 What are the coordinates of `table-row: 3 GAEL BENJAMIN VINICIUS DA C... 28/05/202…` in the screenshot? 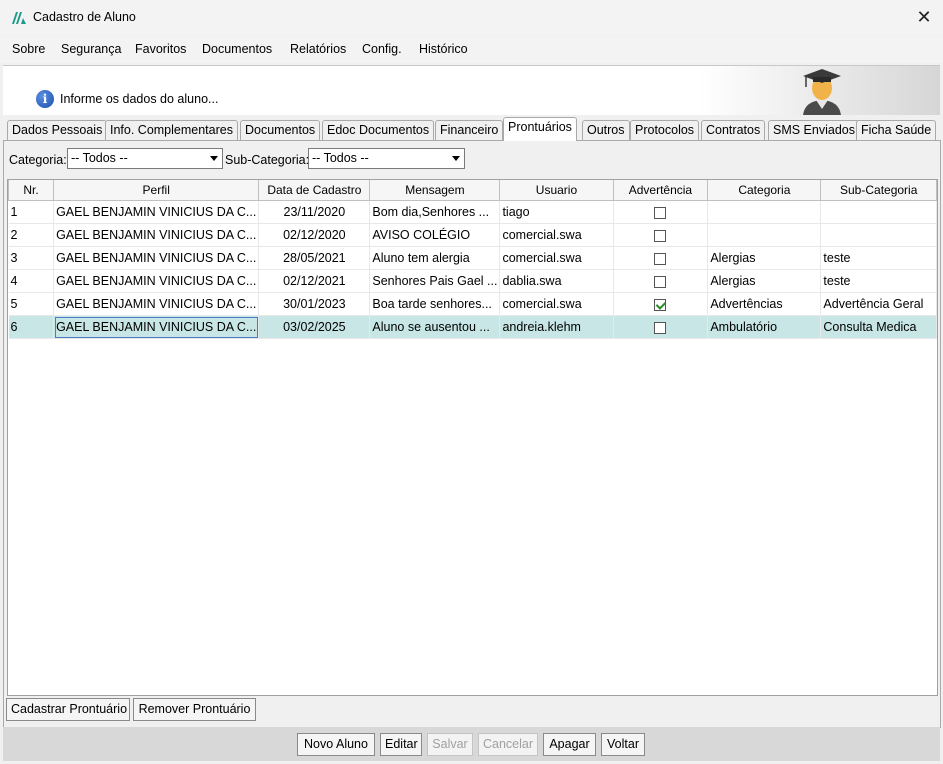 It's located at (472, 258).